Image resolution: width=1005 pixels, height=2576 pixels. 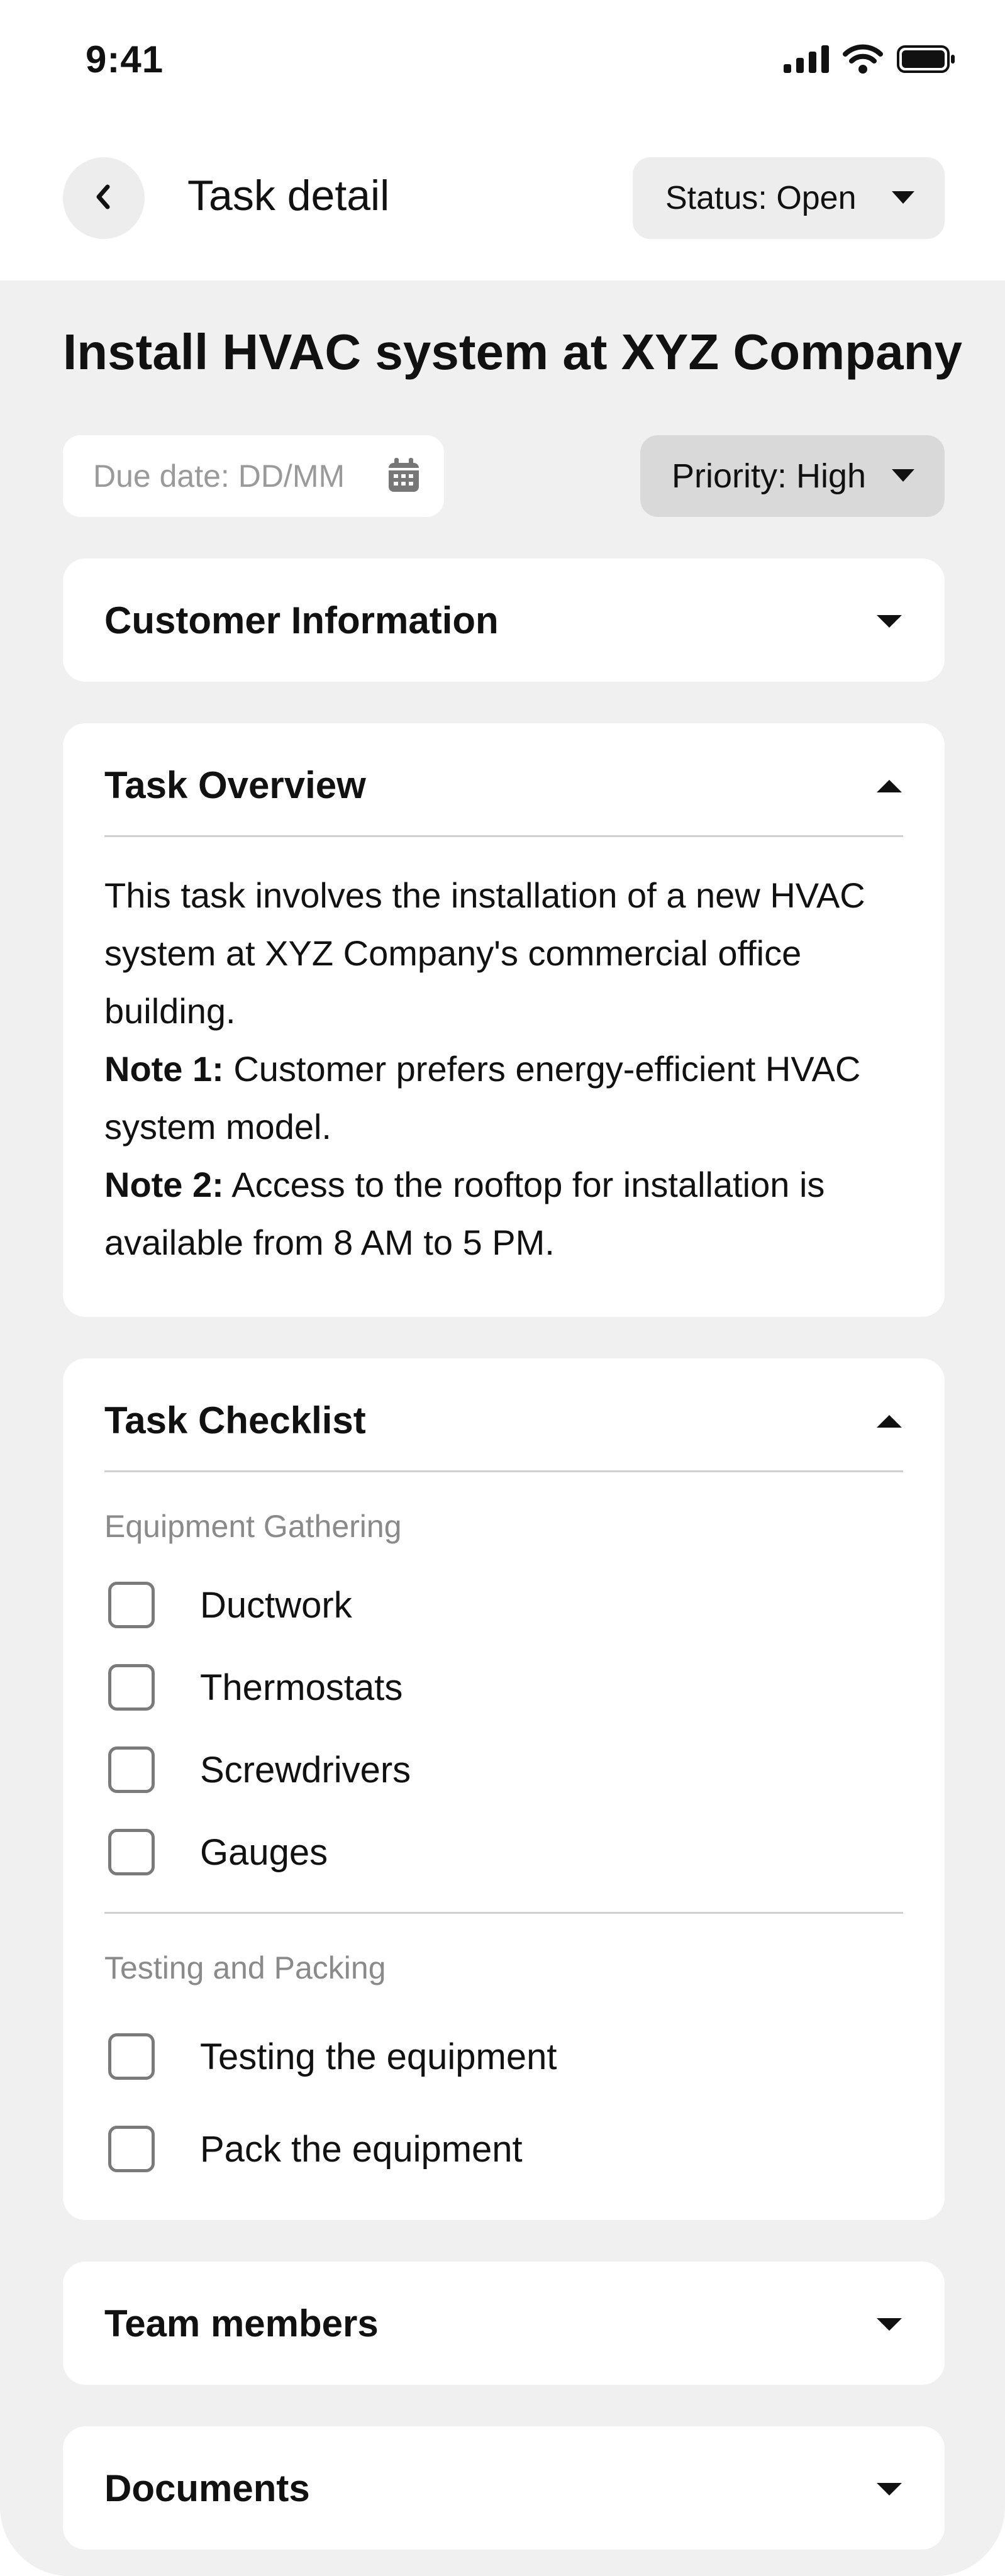 What do you see at coordinates (378, 2056) in the screenshot?
I see `checklist-item-label: Testing the equipment` at bounding box center [378, 2056].